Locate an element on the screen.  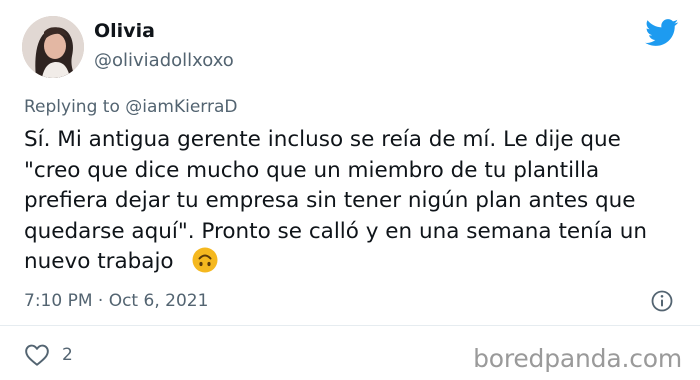
twitter-bird-icon is located at coordinates (662, 33).